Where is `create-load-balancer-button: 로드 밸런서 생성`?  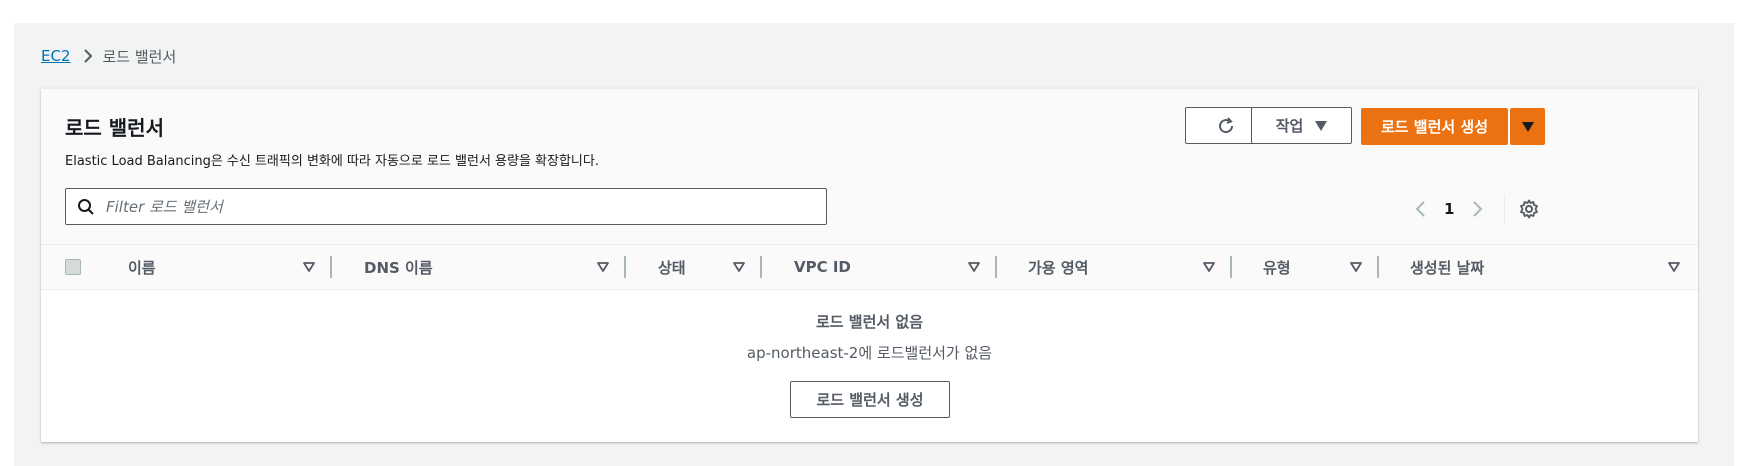
create-load-balancer-button: 로드 밸런서 생성 is located at coordinates (1434, 126).